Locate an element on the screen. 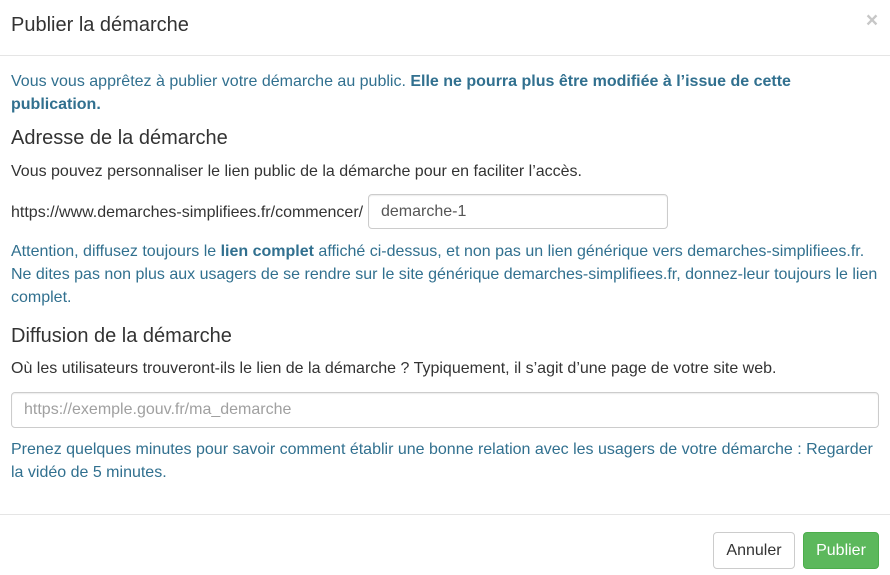 The height and width of the screenshot is (575, 890). cancel-button: Annuler is located at coordinates (754, 550).